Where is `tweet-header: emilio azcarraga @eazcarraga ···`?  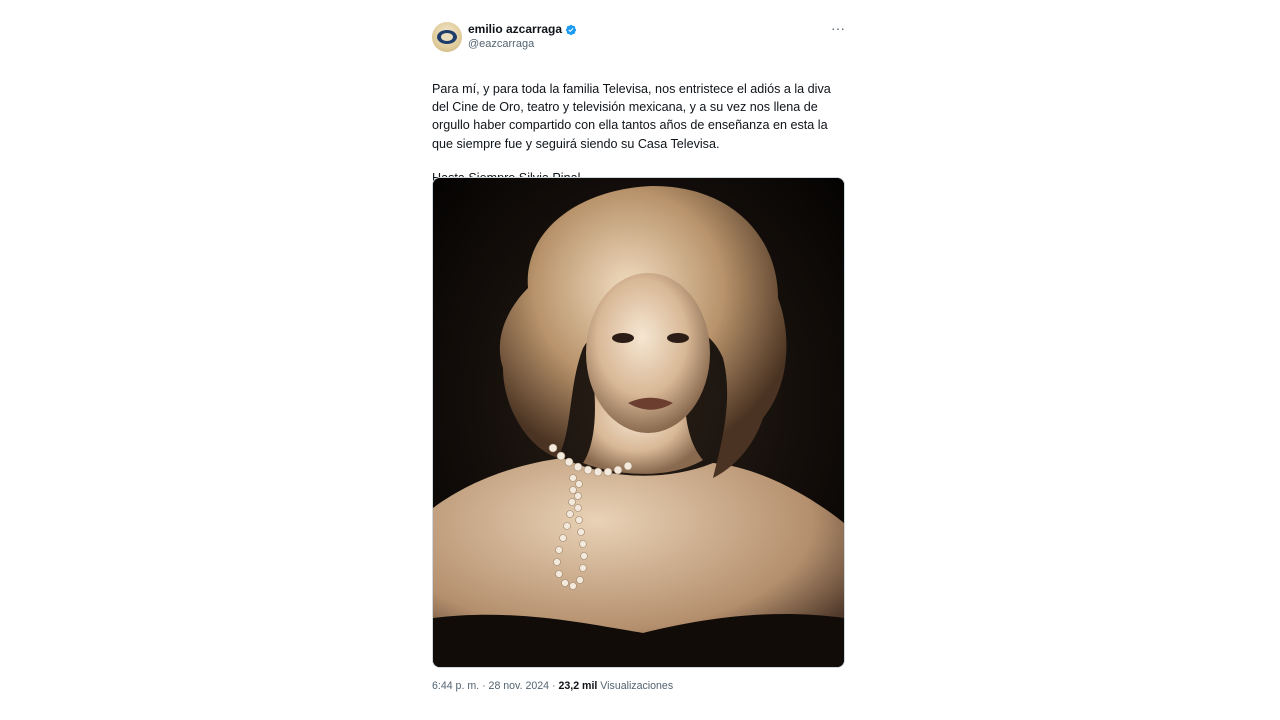
tweet-header: emilio azcarraga @eazcarraga ··· is located at coordinates (638, 38).